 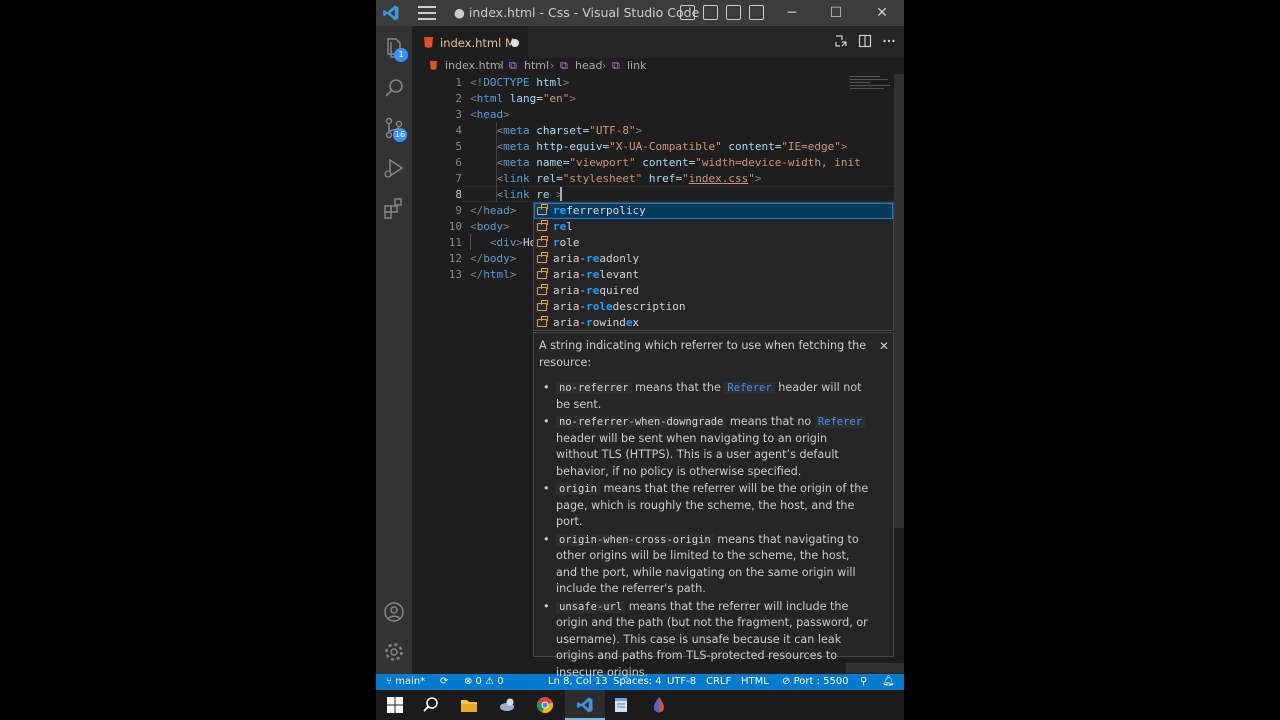 What do you see at coordinates (884, 346) in the screenshot?
I see `close-details-button: ✕` at bounding box center [884, 346].